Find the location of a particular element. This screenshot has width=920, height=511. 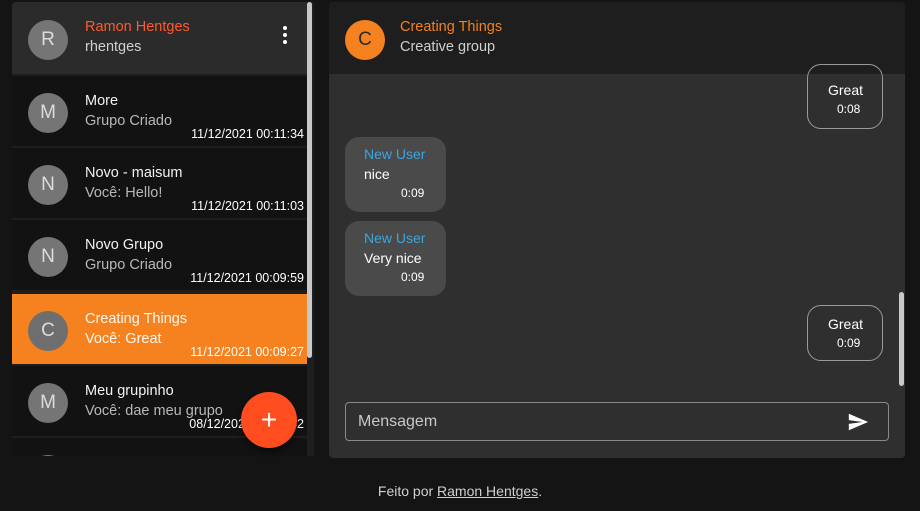

chat-name: Novo Grupo is located at coordinates (124, 245).